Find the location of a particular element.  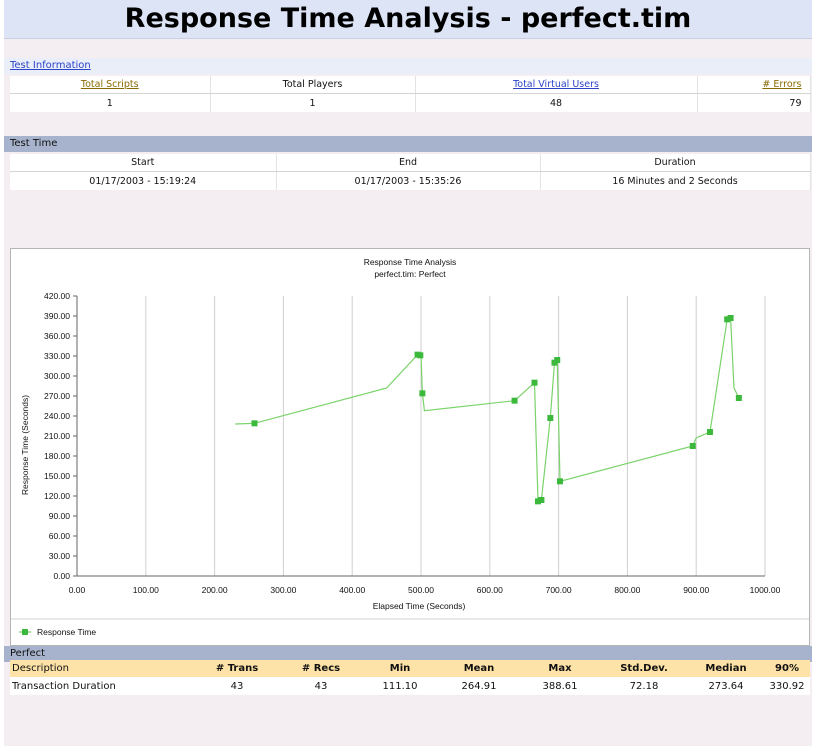

x-tick-label: 800.00 is located at coordinates (627, 590).